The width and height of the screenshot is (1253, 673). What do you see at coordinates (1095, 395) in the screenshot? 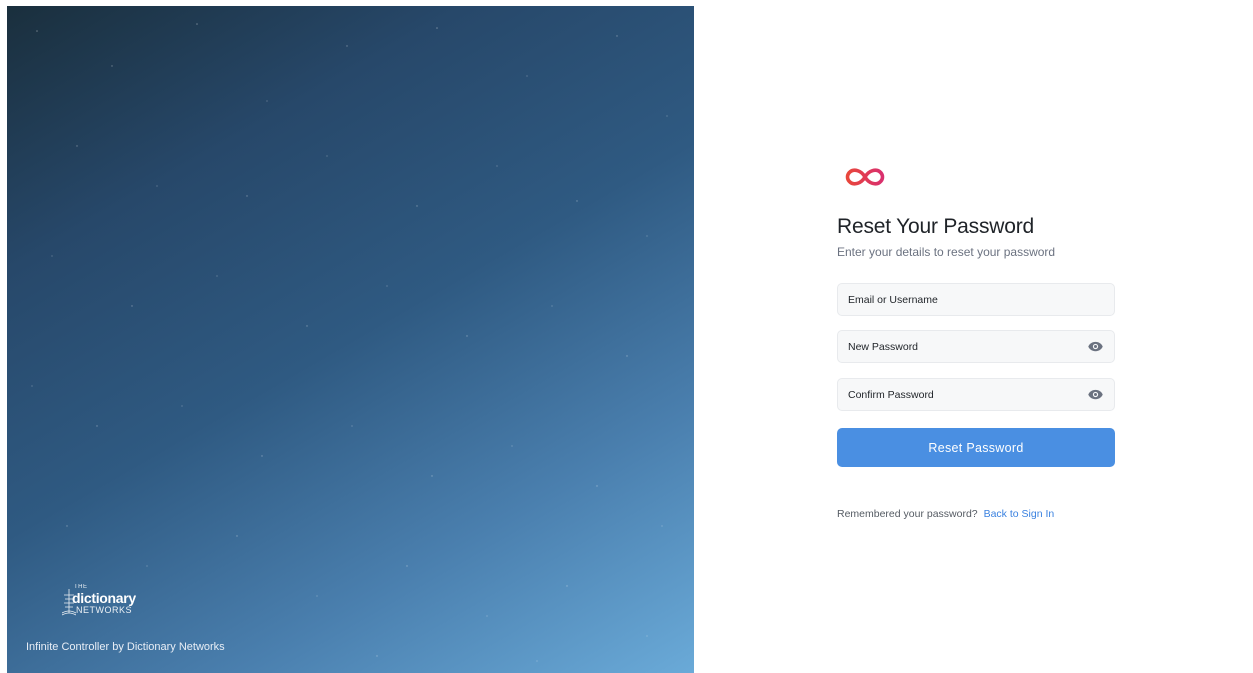
I see `show-confirm-password-eye-icon` at bounding box center [1095, 395].